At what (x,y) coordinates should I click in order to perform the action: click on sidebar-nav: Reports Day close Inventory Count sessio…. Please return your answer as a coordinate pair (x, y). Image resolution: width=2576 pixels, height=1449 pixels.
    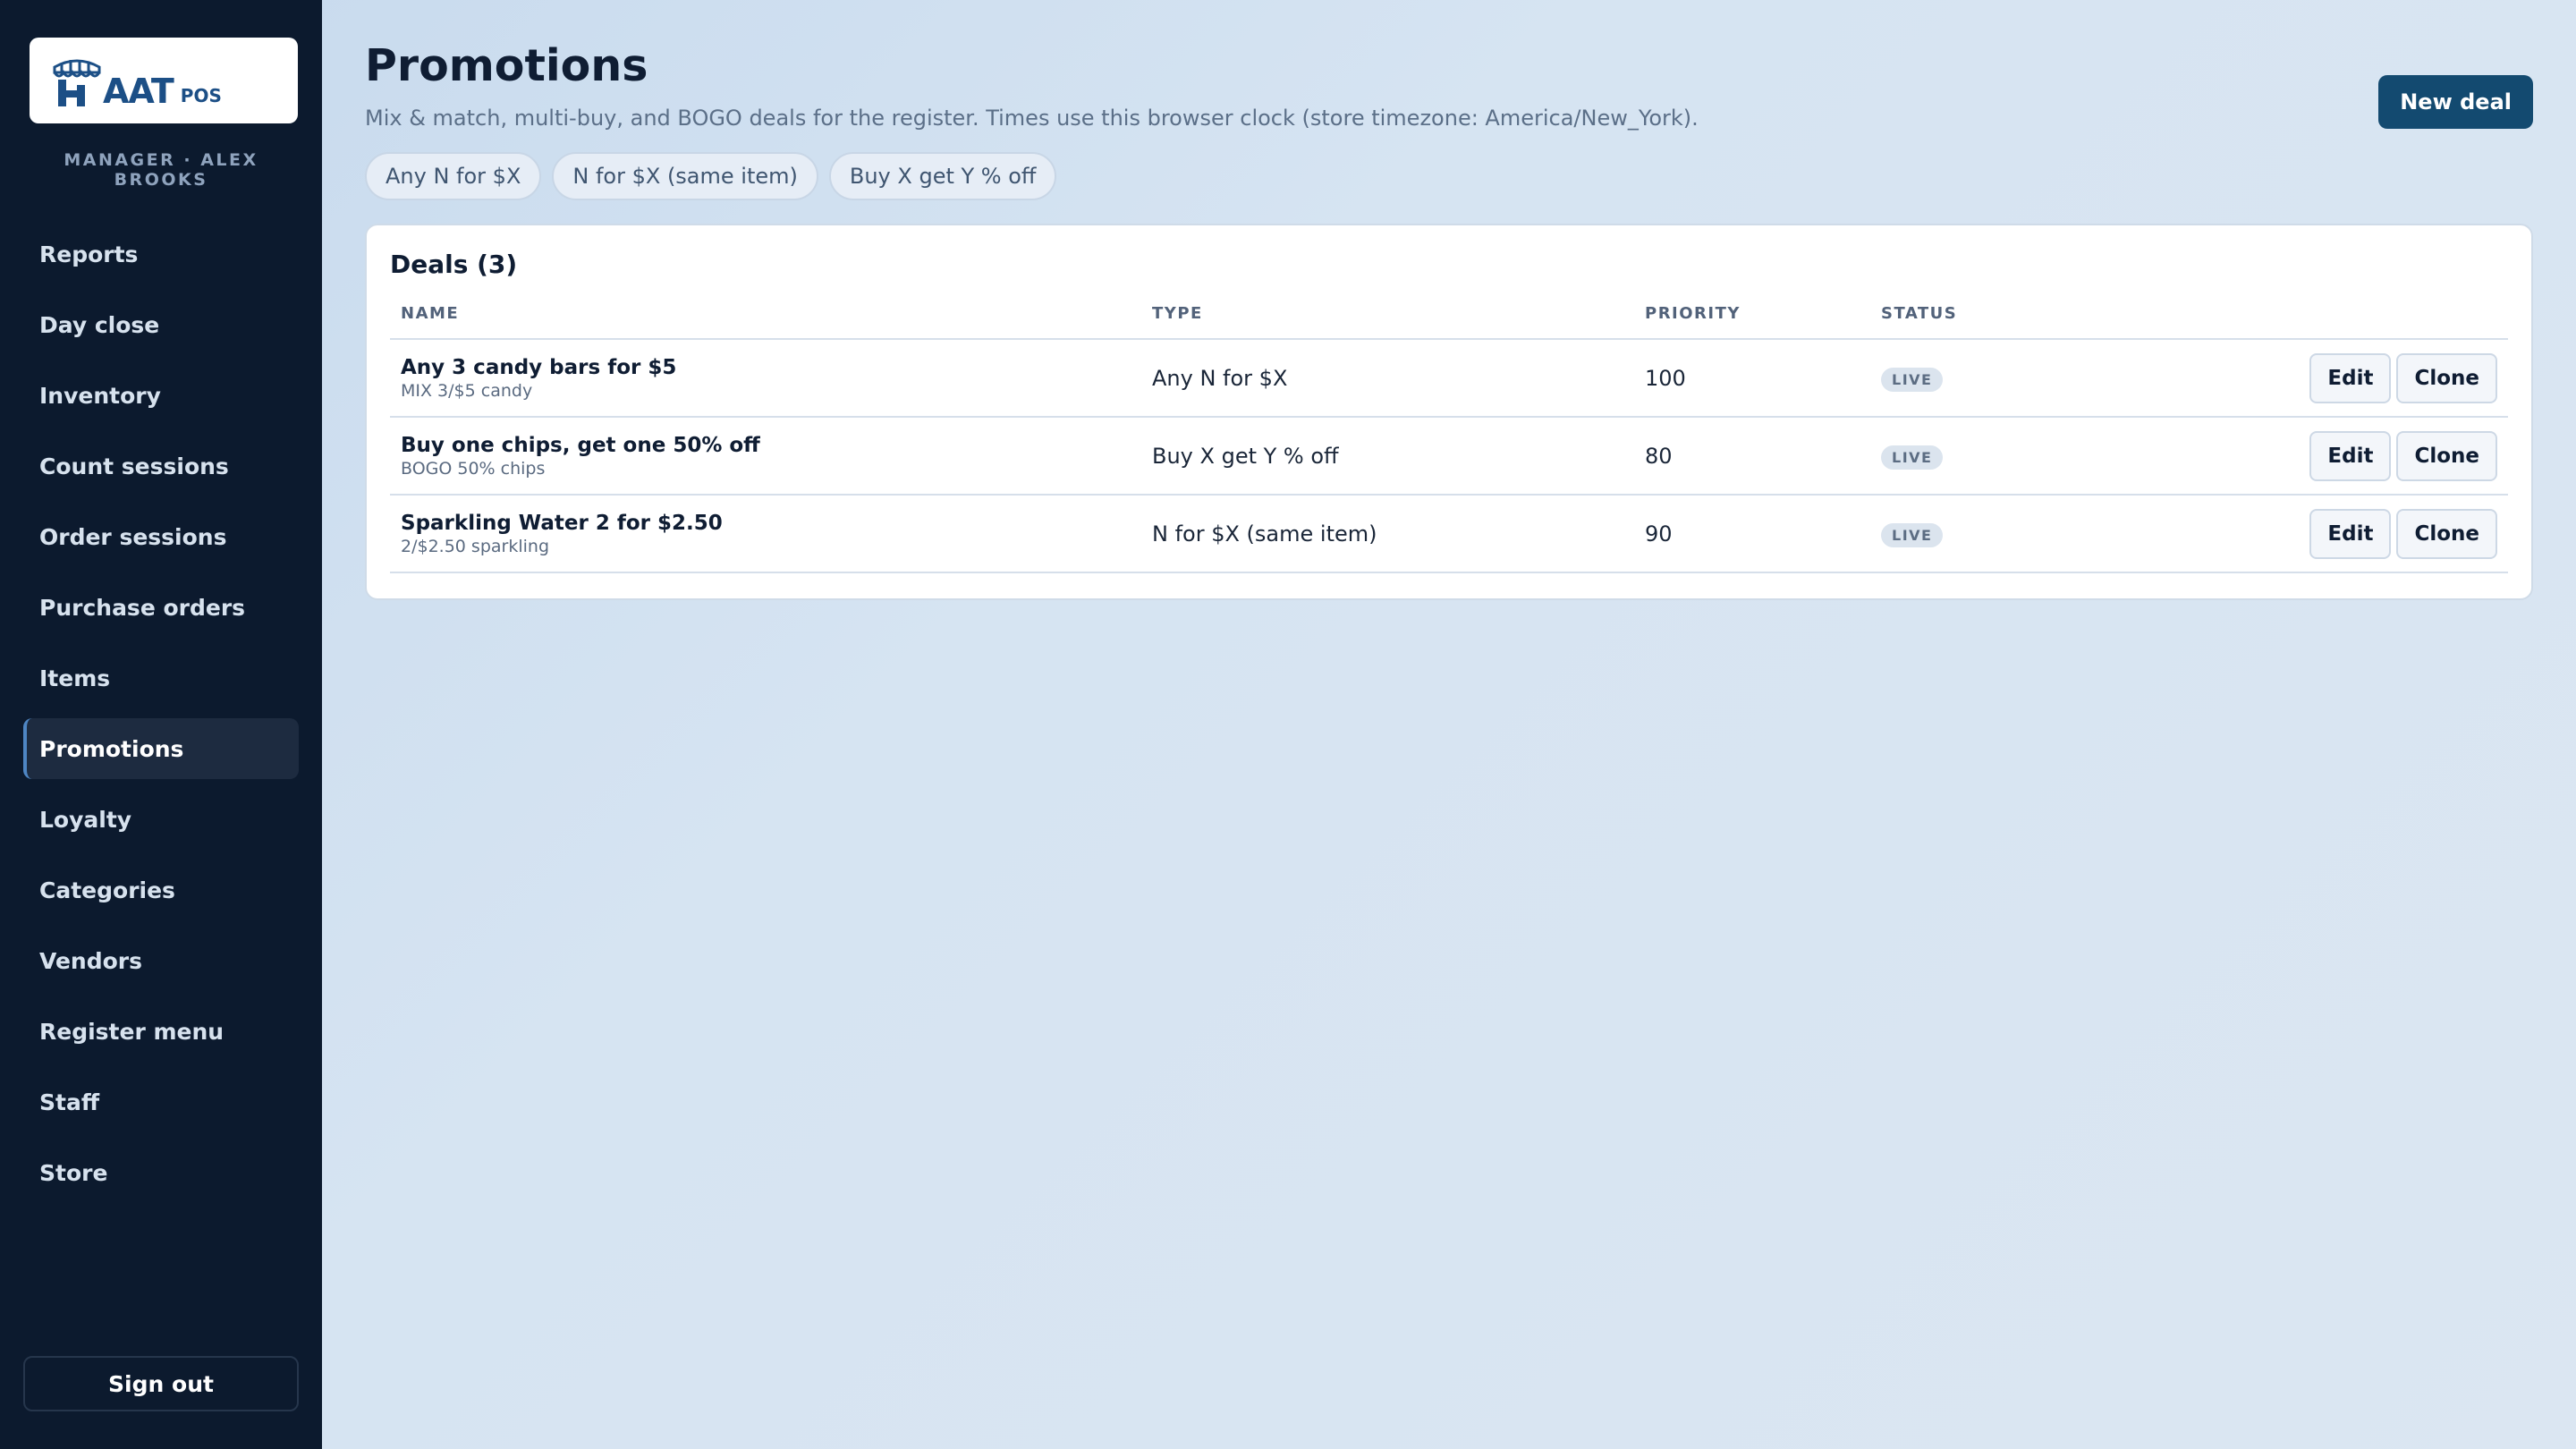
    Looking at the image, I should click on (161, 718).